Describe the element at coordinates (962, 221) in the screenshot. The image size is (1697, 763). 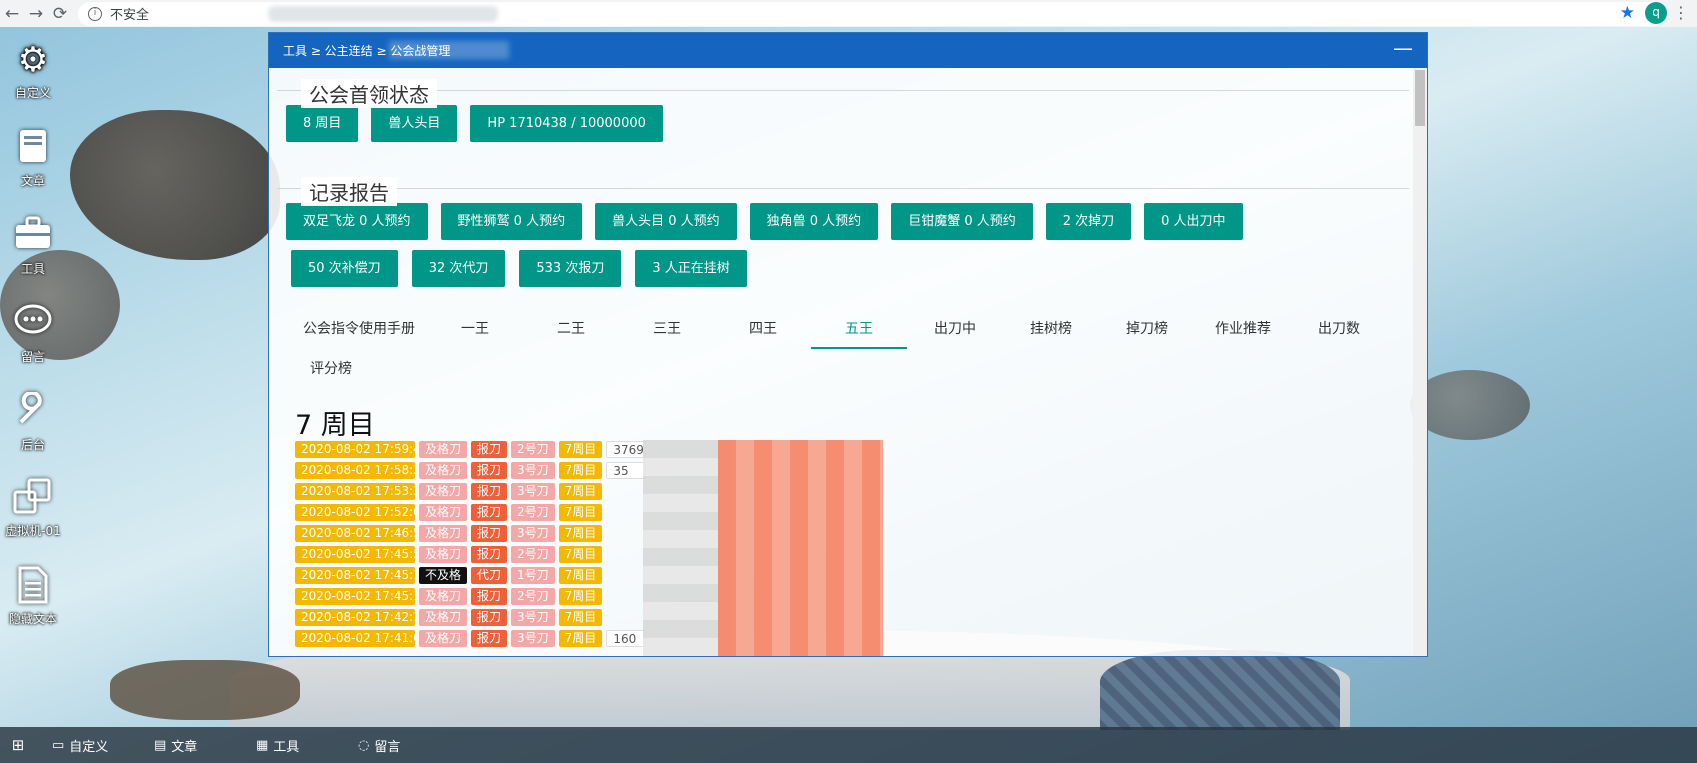
I see `reservation-button-crab: 巨钳魔蟹 0 人预约` at that location.